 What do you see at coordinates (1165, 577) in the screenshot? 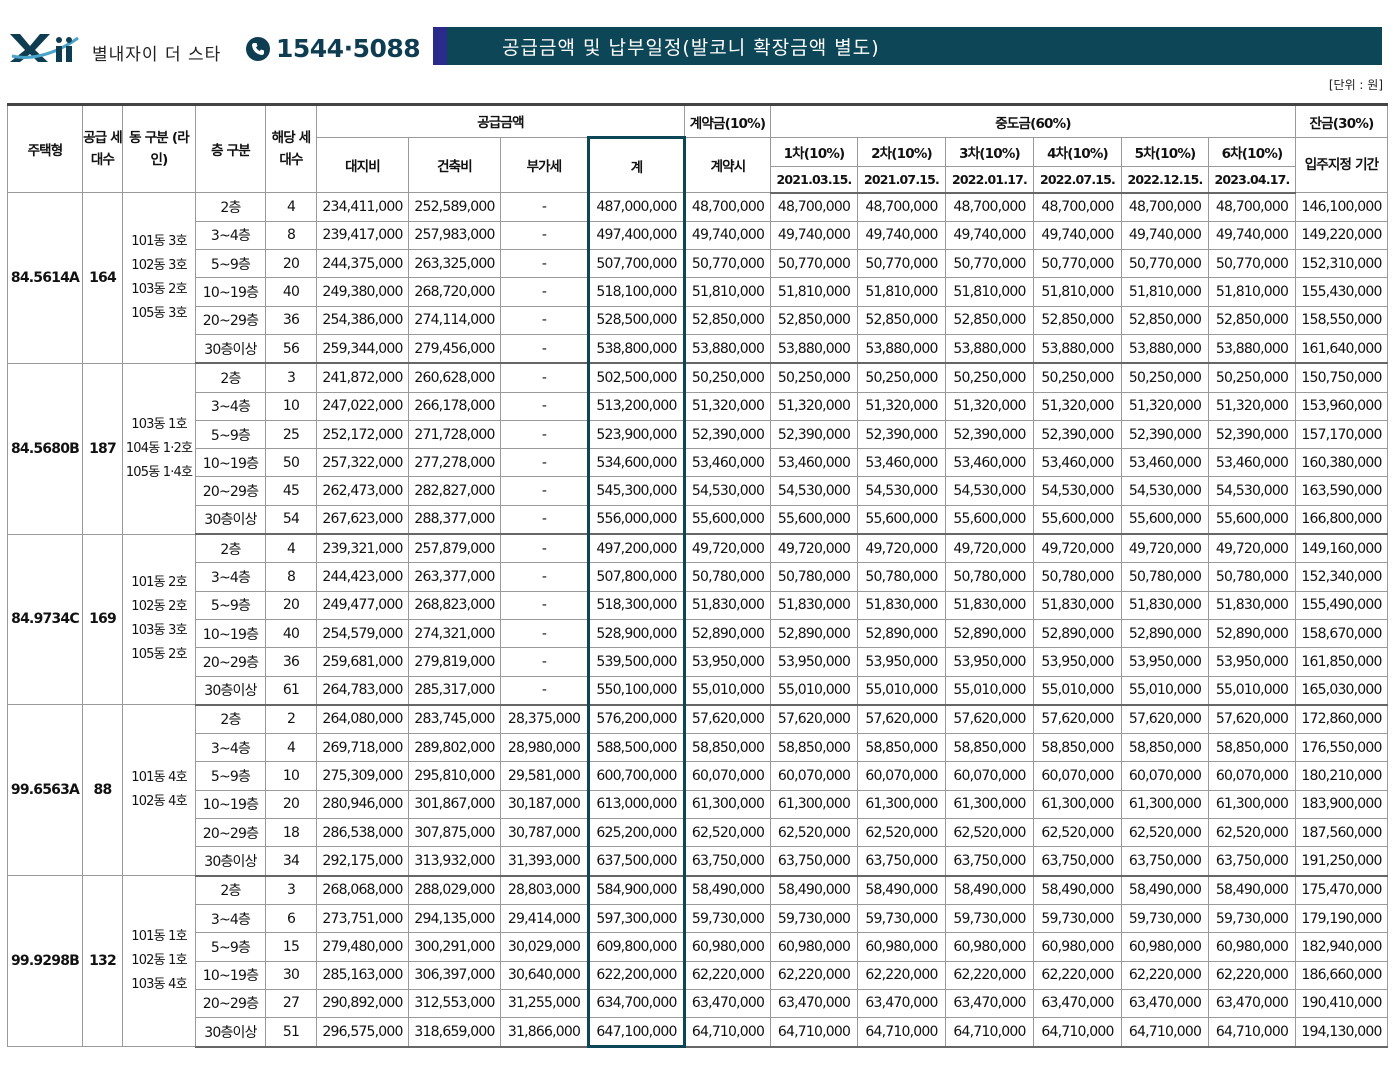
I see `middle-installment-5: 50,780,000` at bounding box center [1165, 577].